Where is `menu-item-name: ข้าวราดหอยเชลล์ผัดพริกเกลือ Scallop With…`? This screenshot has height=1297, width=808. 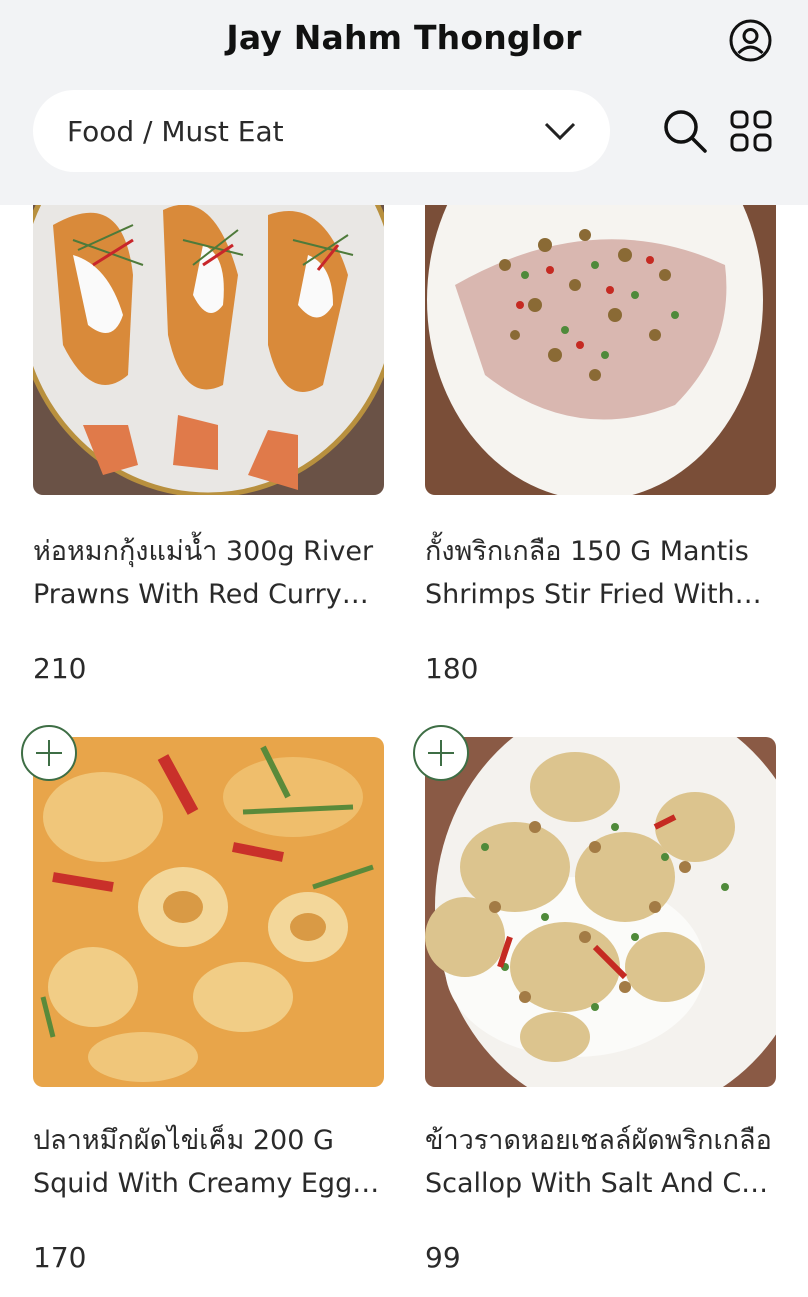 menu-item-name: ข้าวราดหอยเชลล์ผัดพริกเกลือ Scallop With… is located at coordinates (603, 1162).